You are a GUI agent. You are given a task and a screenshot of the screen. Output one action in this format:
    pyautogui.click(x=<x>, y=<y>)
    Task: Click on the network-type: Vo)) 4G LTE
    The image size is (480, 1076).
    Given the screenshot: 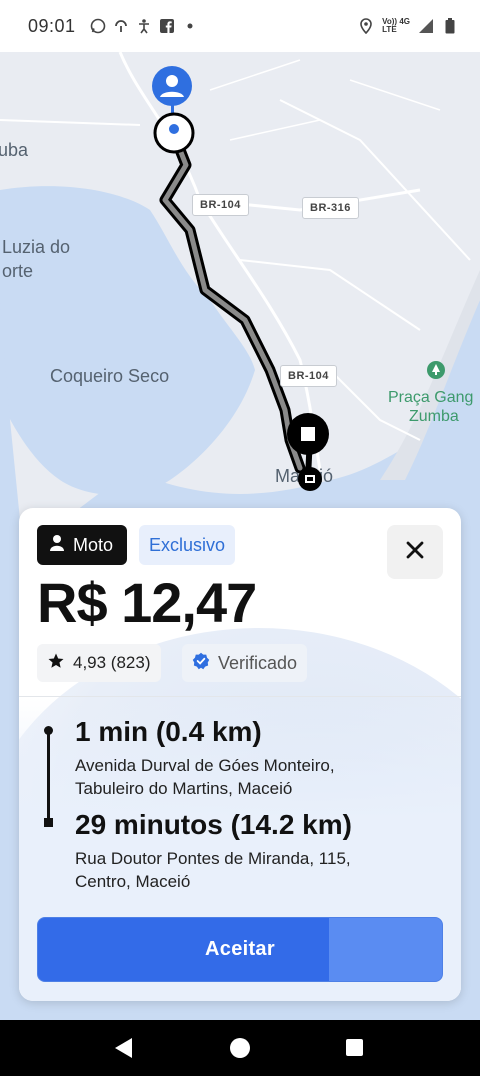 What is the action you would take?
    pyautogui.click(x=396, y=26)
    